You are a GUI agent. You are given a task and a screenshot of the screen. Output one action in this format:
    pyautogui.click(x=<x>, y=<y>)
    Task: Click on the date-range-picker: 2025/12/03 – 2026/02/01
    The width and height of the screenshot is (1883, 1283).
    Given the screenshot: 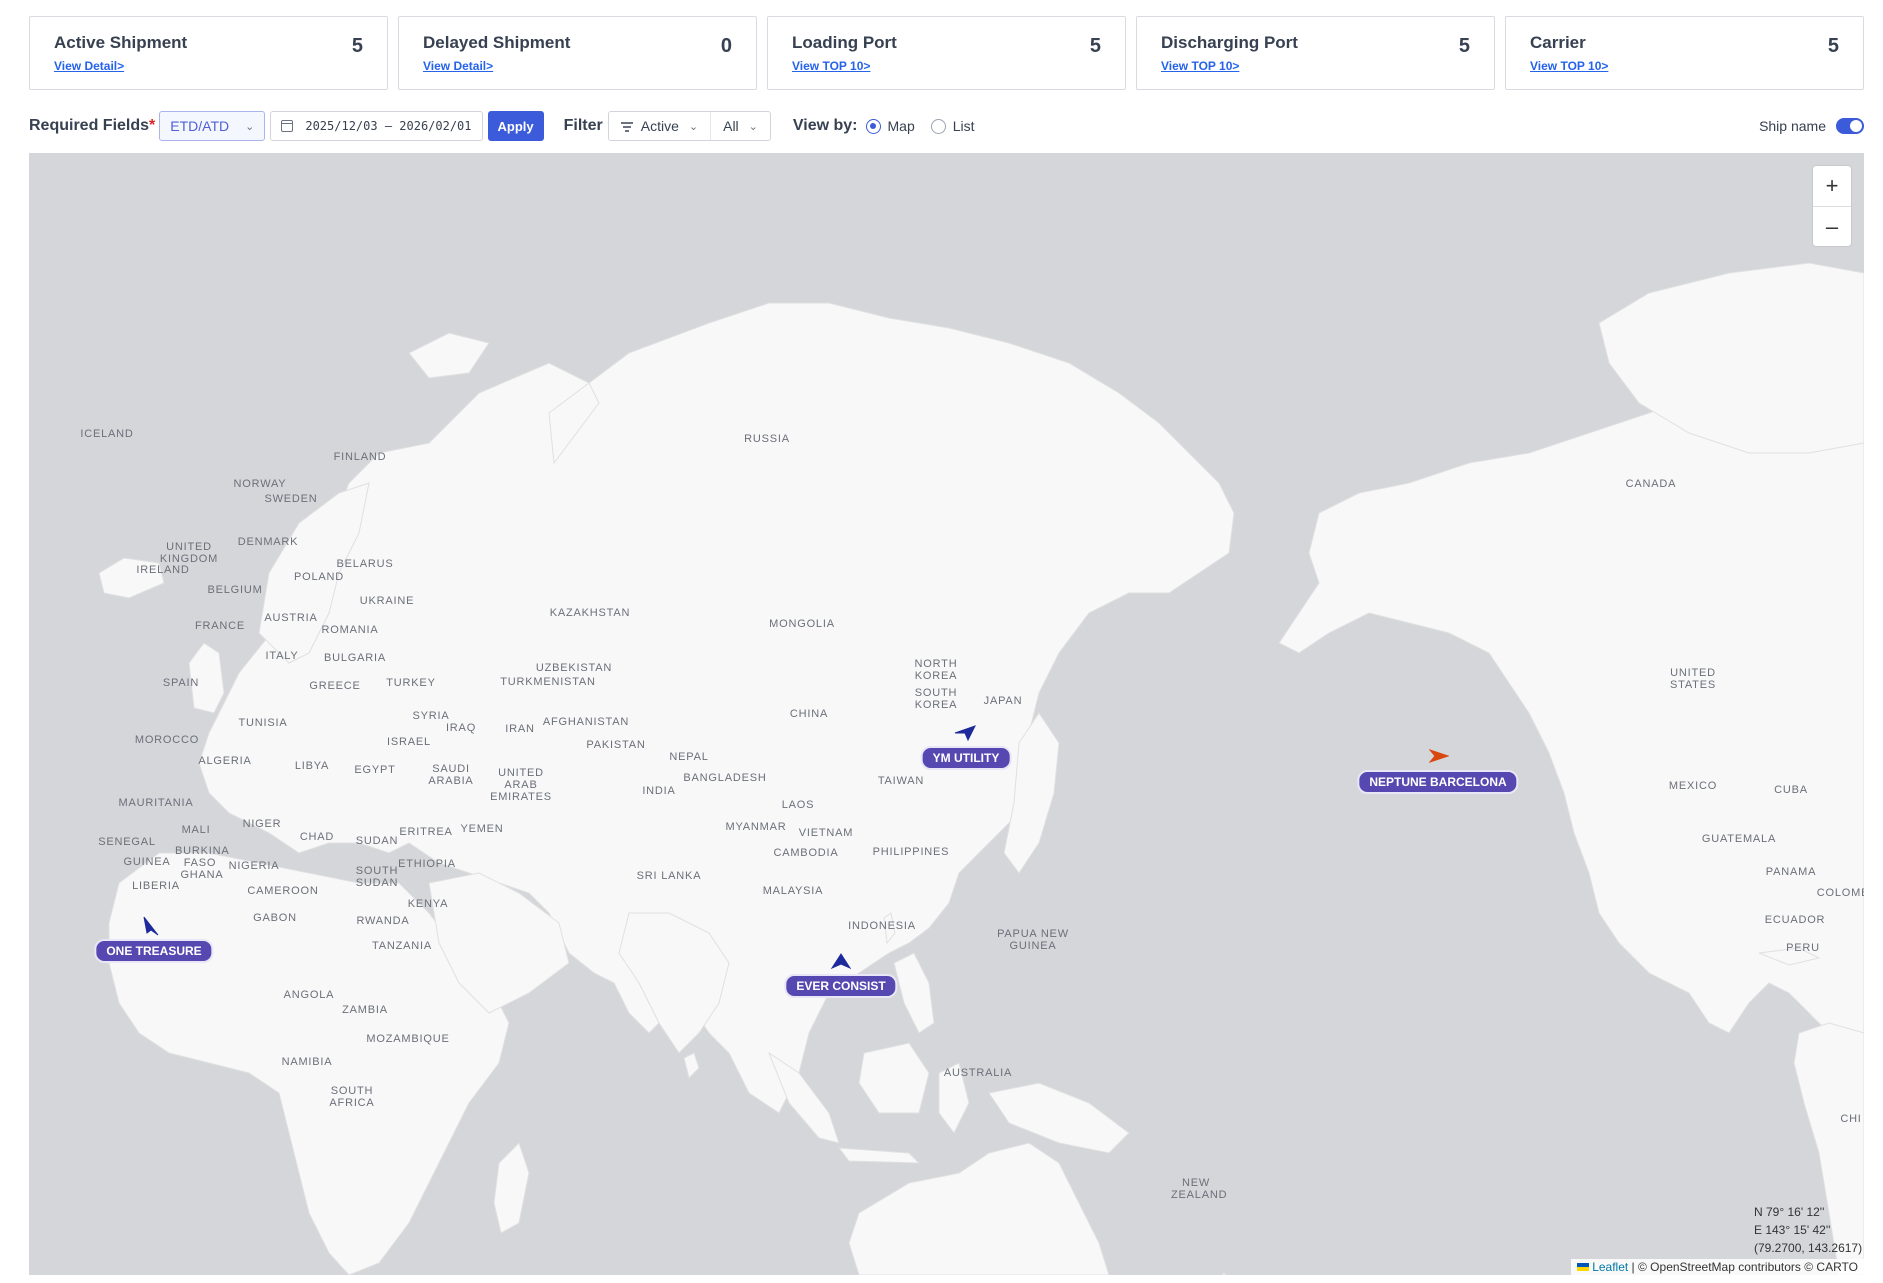 What is the action you would take?
    pyautogui.click(x=376, y=126)
    